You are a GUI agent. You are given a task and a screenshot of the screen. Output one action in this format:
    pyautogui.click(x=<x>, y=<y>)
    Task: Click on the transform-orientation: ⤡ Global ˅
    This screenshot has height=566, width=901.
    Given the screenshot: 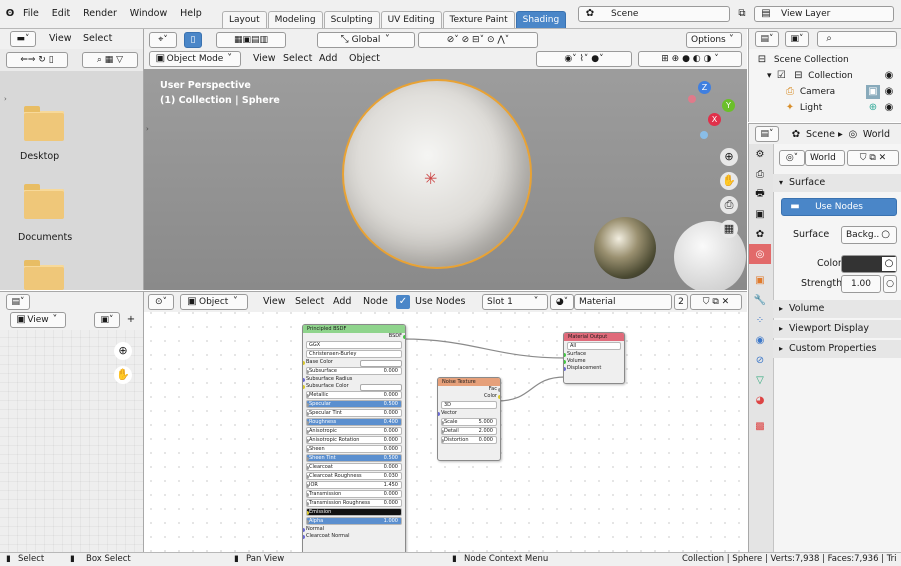 What is the action you would take?
    pyautogui.click(x=366, y=40)
    